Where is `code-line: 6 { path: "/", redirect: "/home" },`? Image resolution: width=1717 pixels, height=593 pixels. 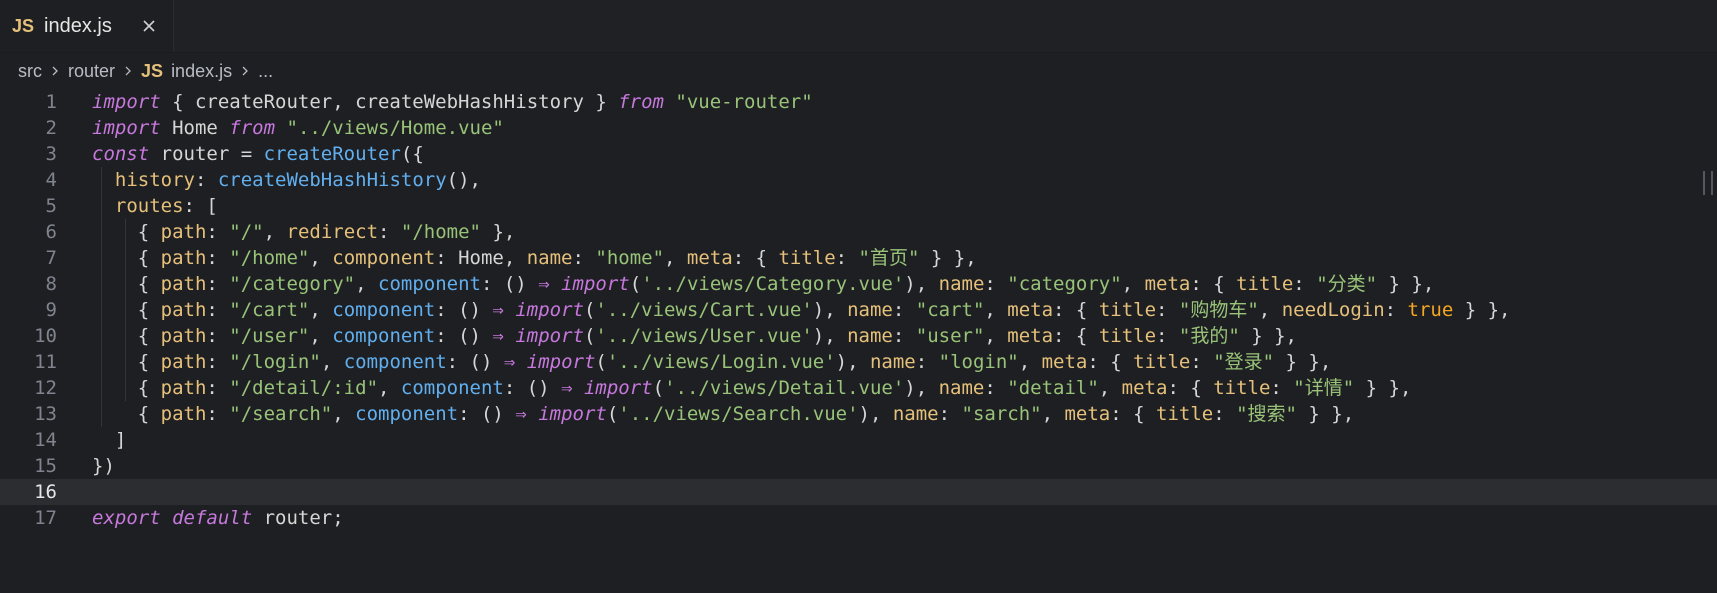
code-line: 6 { path: "/", redirect: "/home" }, is located at coordinates (858, 232).